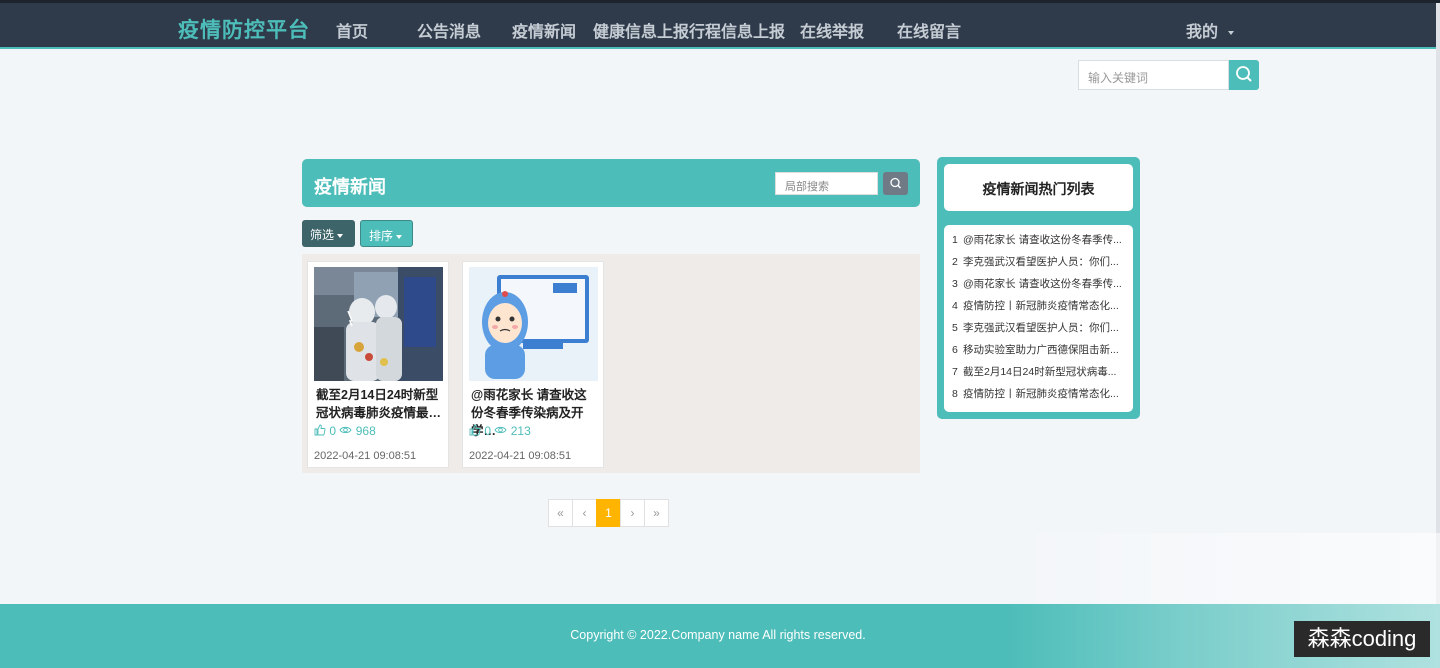 Image resolution: width=1440 pixels, height=668 pixels. What do you see at coordinates (929, 30) in the screenshot?
I see `nav-message-board: 在线留言` at bounding box center [929, 30].